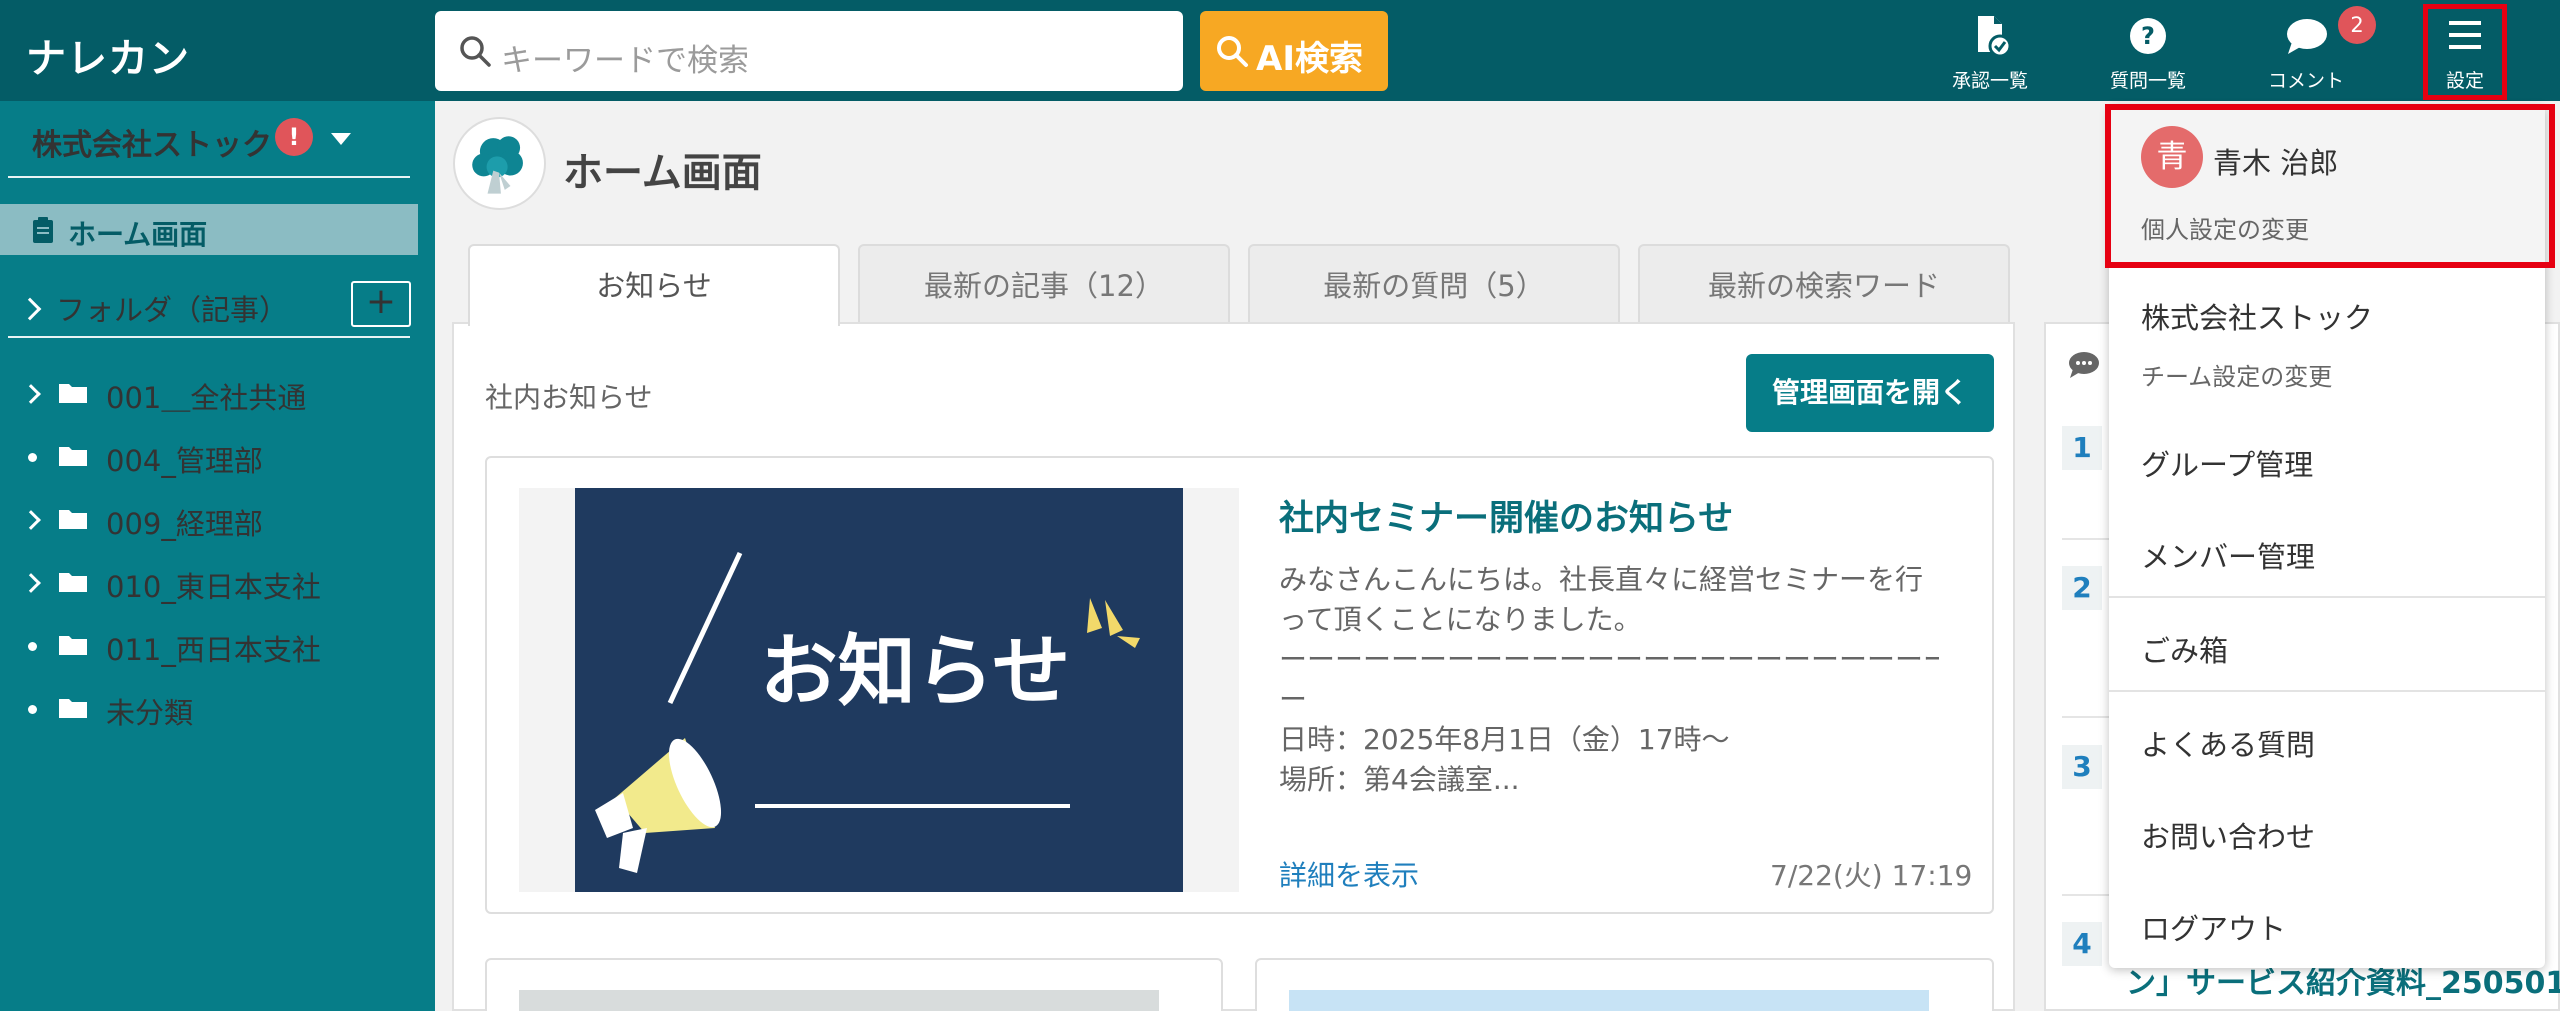  I want to click on profile-highlight-box, so click(2330, 186).